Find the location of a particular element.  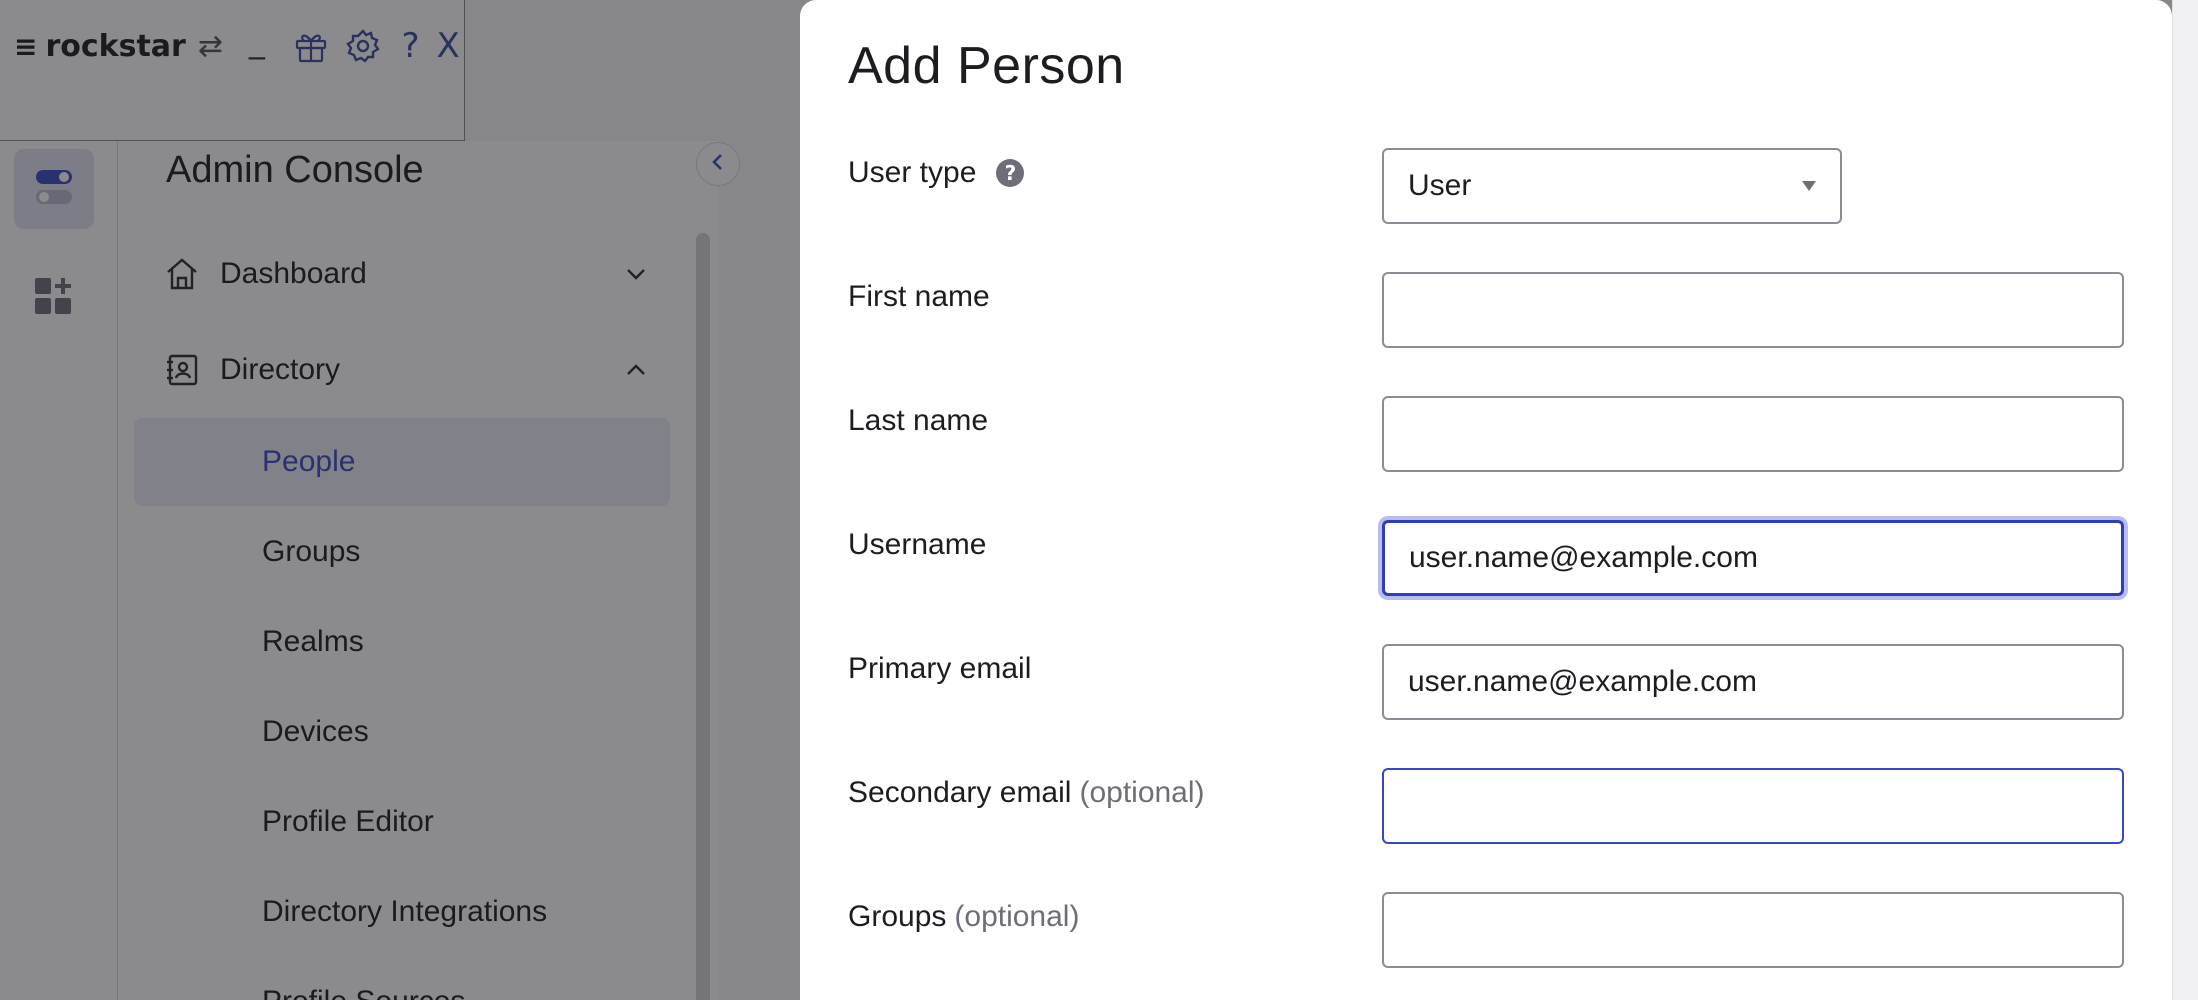

secondary-email-row: Secondary email (optional) is located at coordinates (1488, 808).